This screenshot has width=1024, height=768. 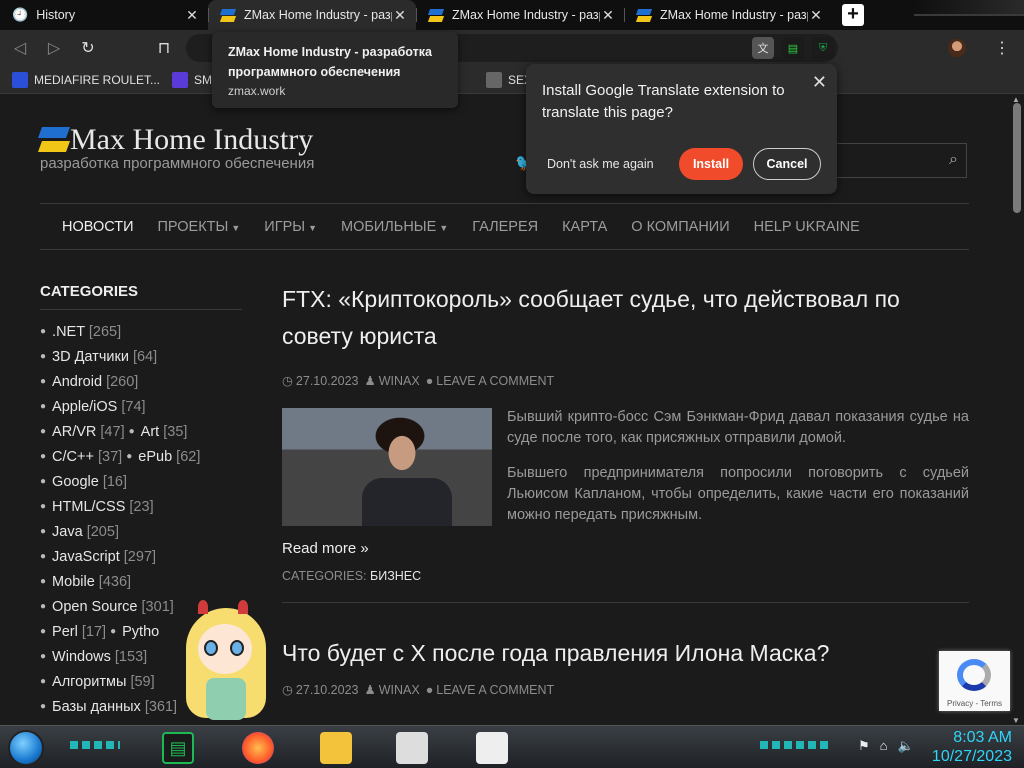 I want to click on clock: 8:03 AM 10/27/2023, so click(x=972, y=747).